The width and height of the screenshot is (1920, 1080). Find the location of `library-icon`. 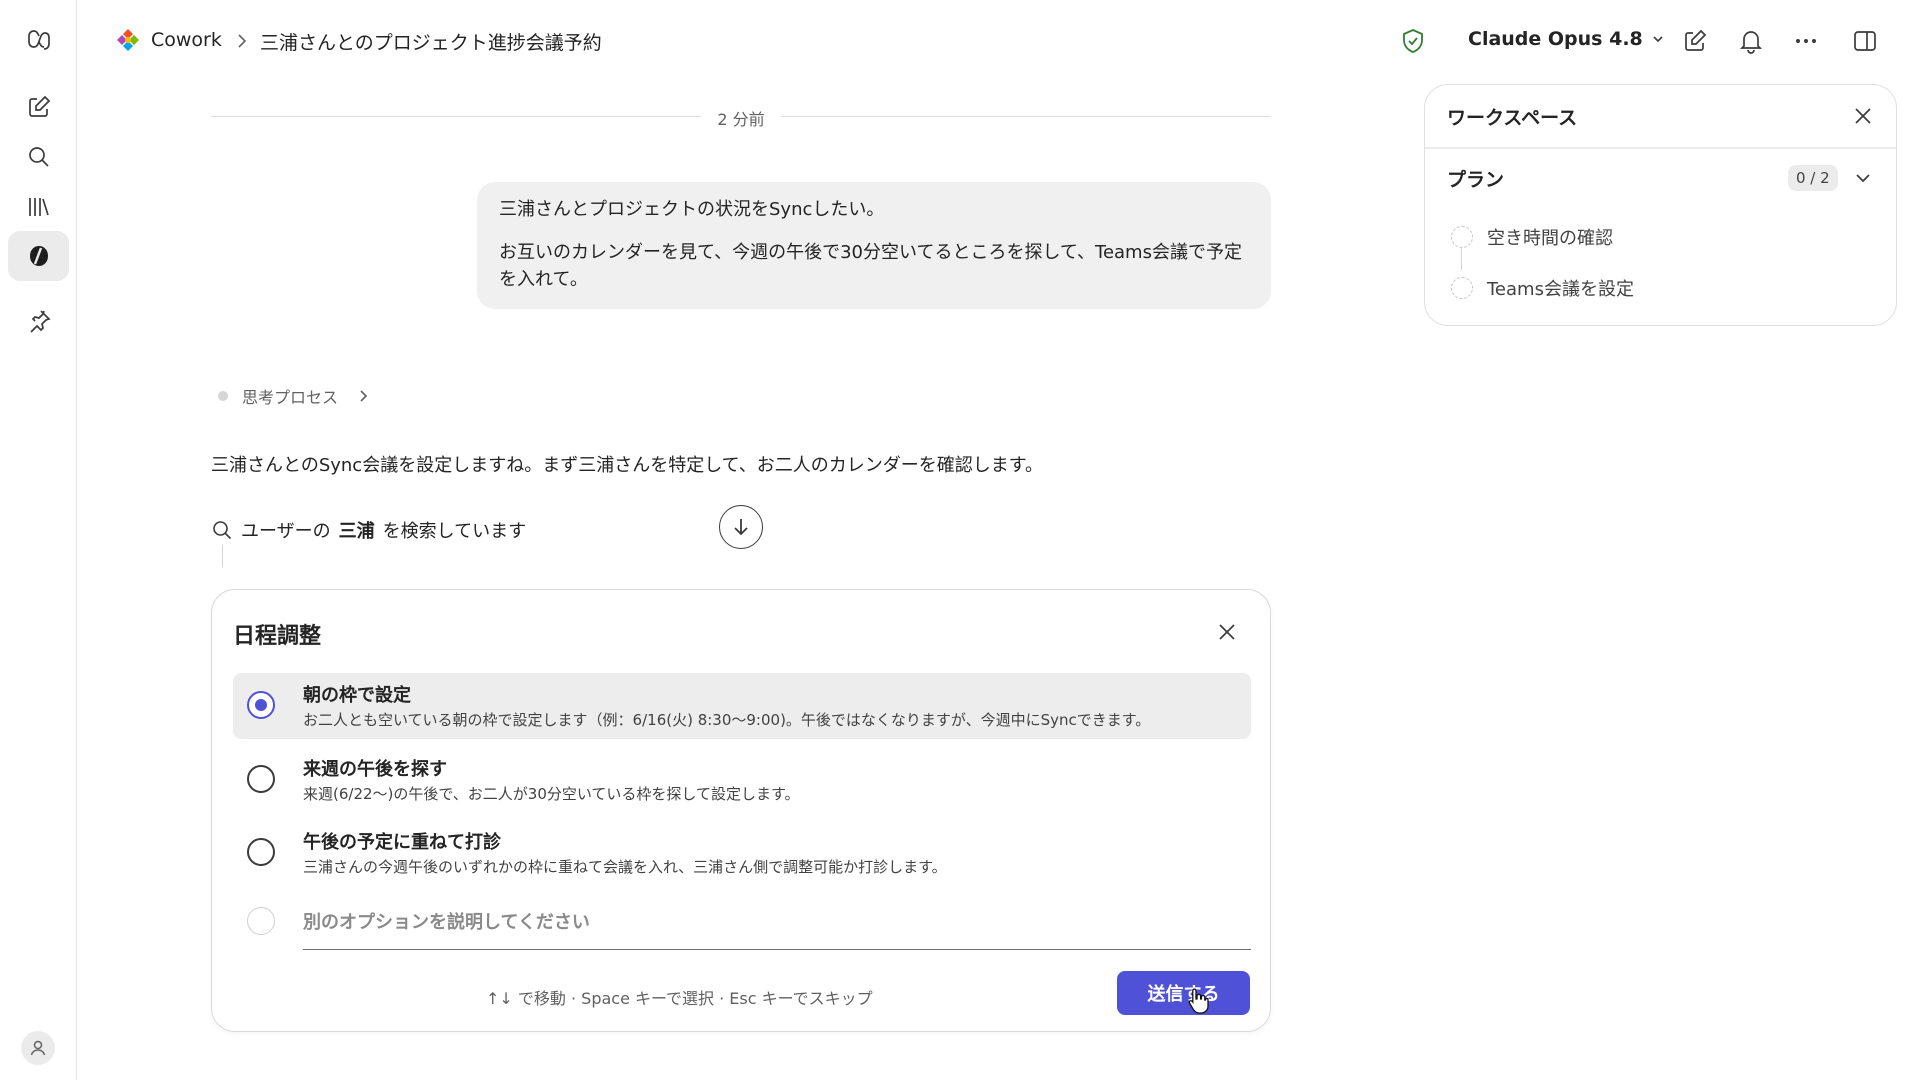

library-icon is located at coordinates (38, 207).